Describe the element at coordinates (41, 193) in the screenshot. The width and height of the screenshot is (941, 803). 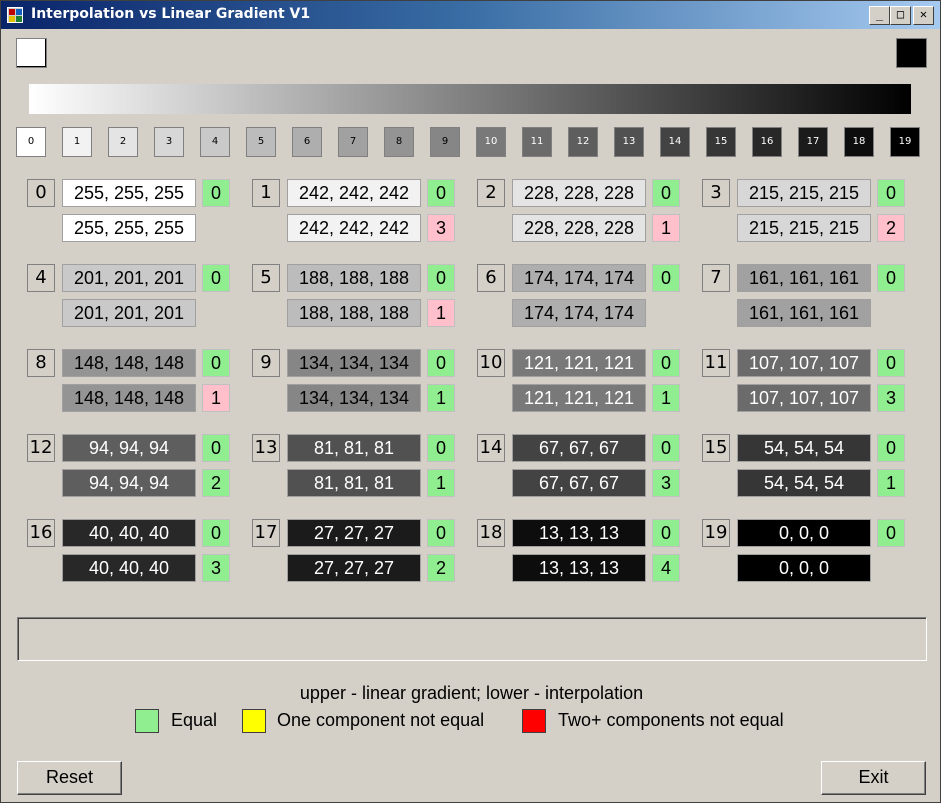
I see `cell-index-label: 0` at that location.